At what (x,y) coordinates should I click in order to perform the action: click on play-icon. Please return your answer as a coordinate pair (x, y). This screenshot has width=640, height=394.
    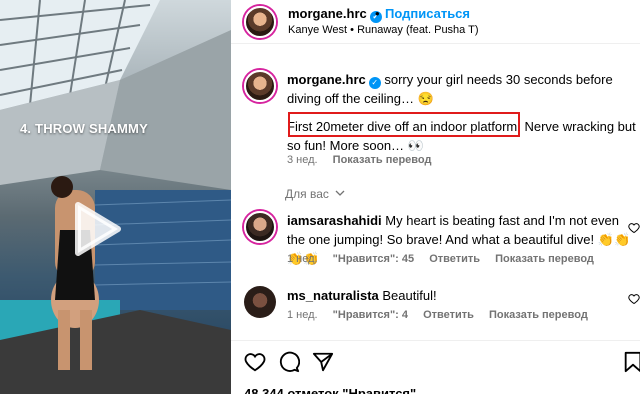
    Looking at the image, I should click on (98, 229).